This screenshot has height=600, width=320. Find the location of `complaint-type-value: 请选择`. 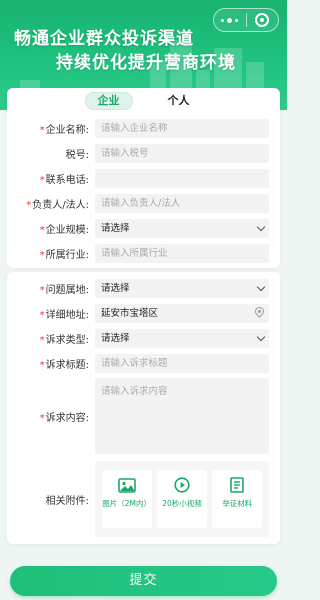

complaint-type-value: 请选择 is located at coordinates (115, 338).